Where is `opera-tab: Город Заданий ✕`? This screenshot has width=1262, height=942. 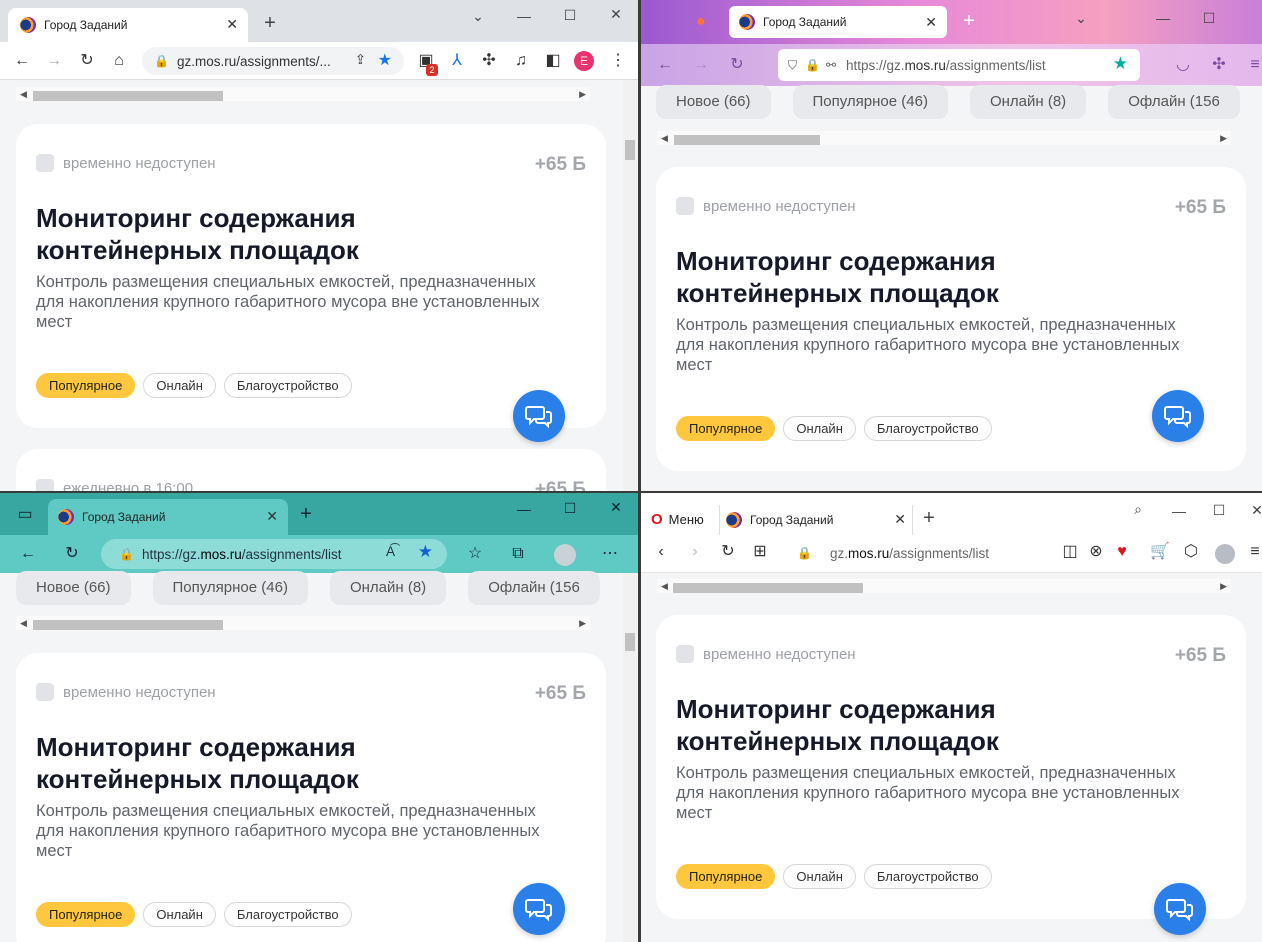 opera-tab: Город Заданий ✕ is located at coordinates (816, 520).